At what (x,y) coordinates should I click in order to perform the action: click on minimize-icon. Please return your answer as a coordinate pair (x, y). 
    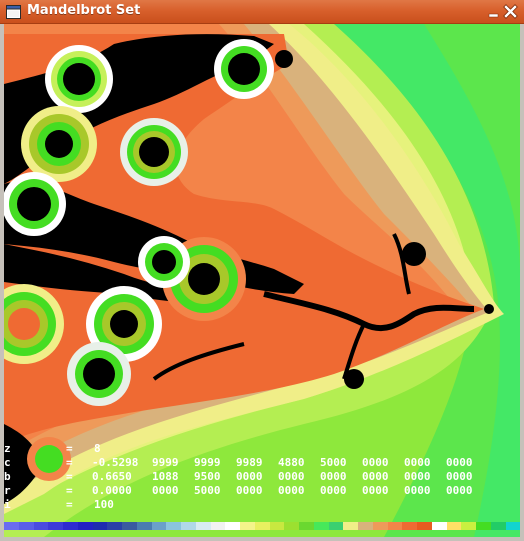
    Looking at the image, I should click on (493, 11).